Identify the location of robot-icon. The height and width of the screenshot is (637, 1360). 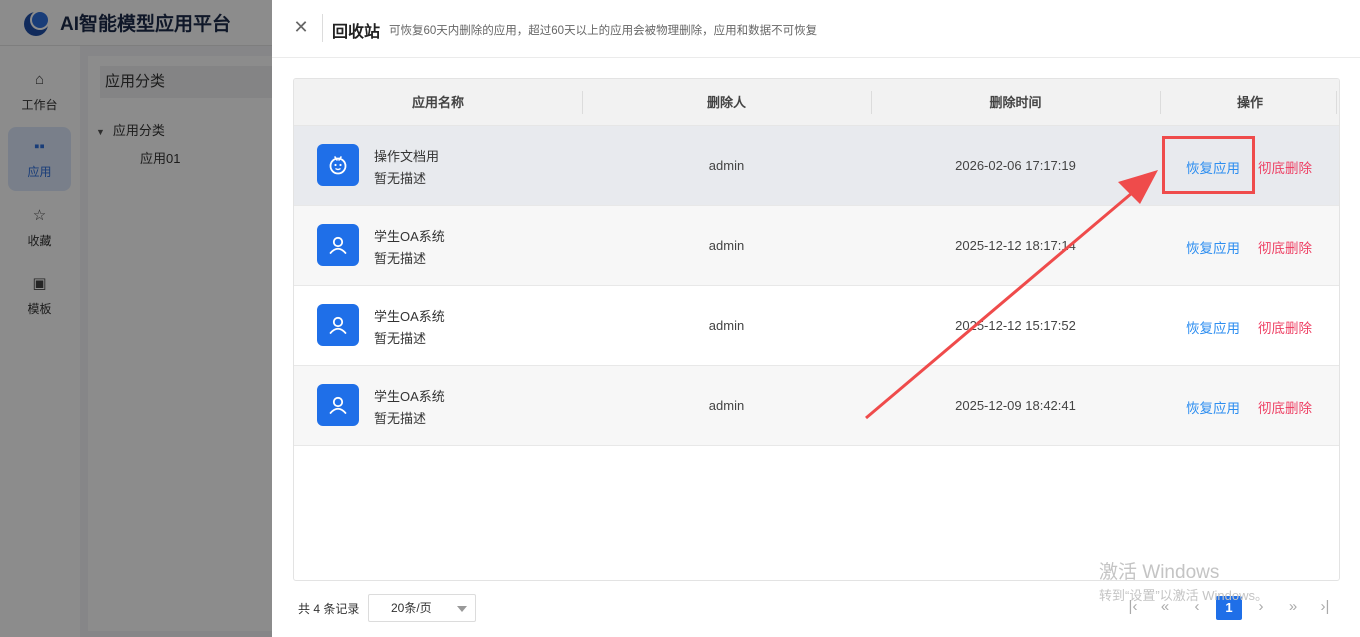
(338, 165).